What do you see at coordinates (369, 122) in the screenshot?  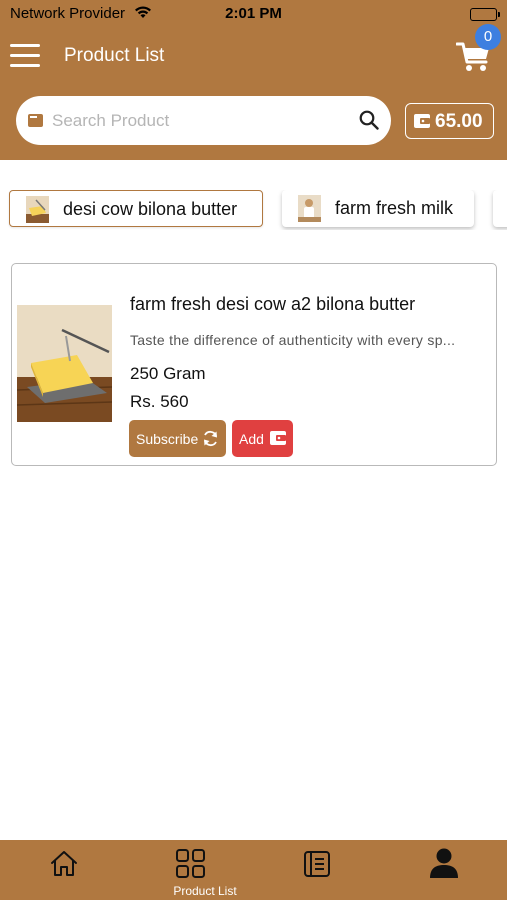 I see `search-icon` at bounding box center [369, 122].